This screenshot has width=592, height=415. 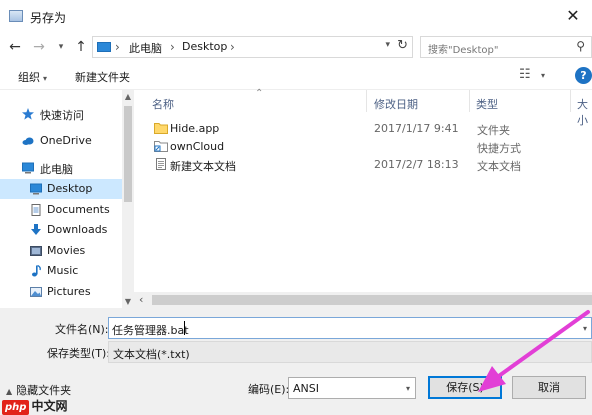 I want to click on breadcrumb-desktop: Desktop, so click(x=204, y=46).